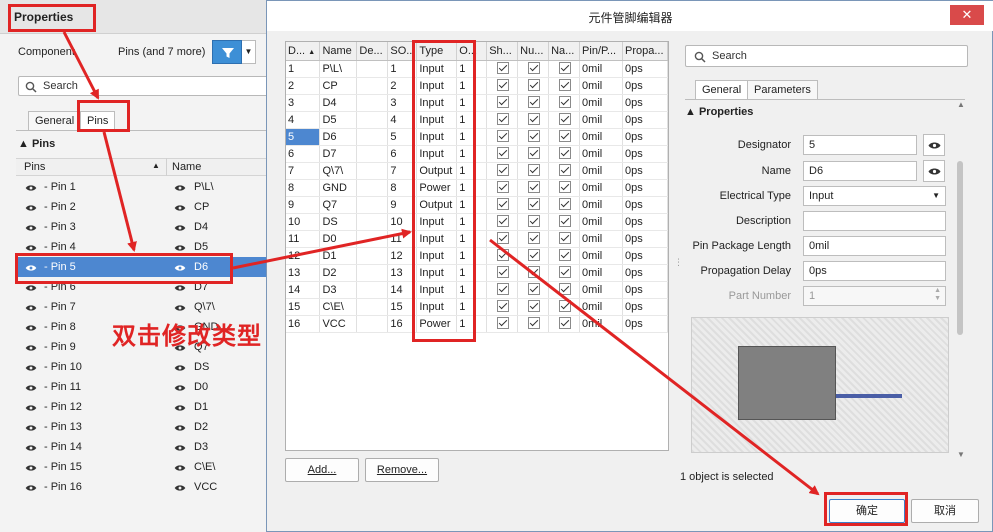 The width and height of the screenshot is (993, 532). I want to click on pin-package-length-field: 0mil, so click(874, 246).